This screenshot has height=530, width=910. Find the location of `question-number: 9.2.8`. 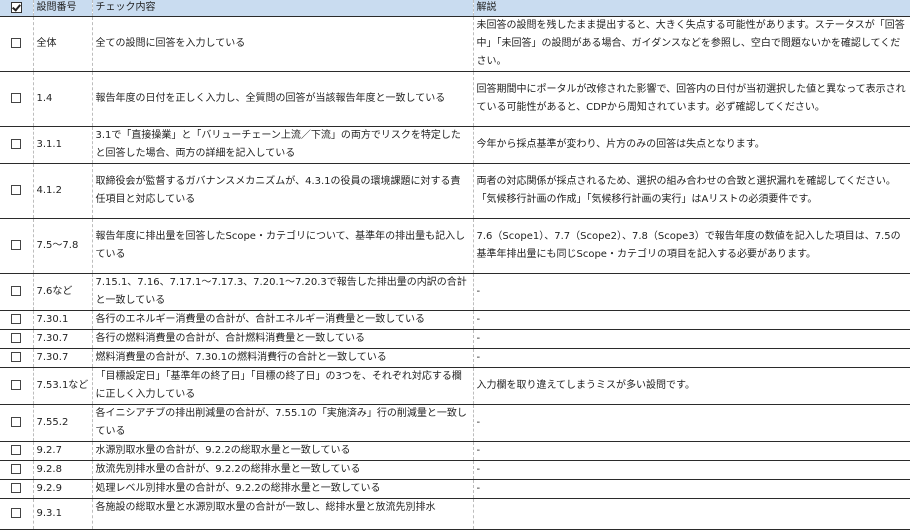

question-number: 9.2.8 is located at coordinates (63, 470).